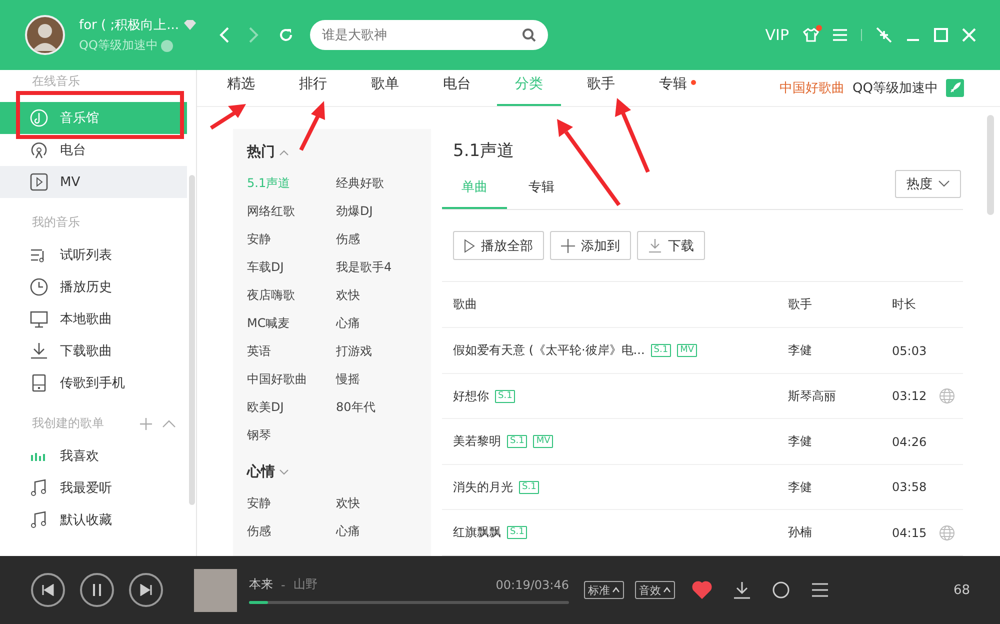  I want to click on song-title: 美若黎明, so click(477, 441).